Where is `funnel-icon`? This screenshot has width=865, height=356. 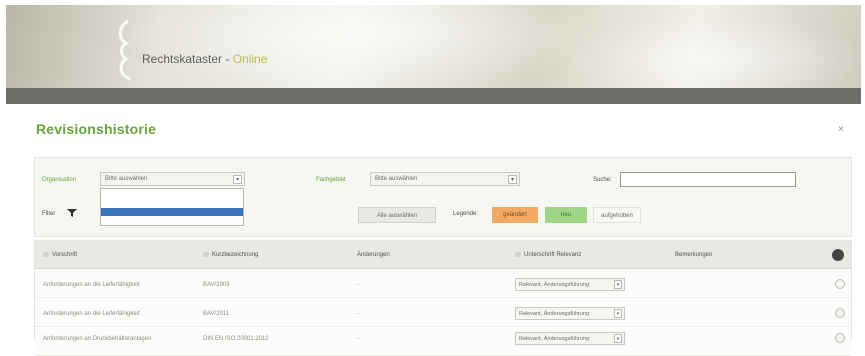 funnel-icon is located at coordinates (72, 213).